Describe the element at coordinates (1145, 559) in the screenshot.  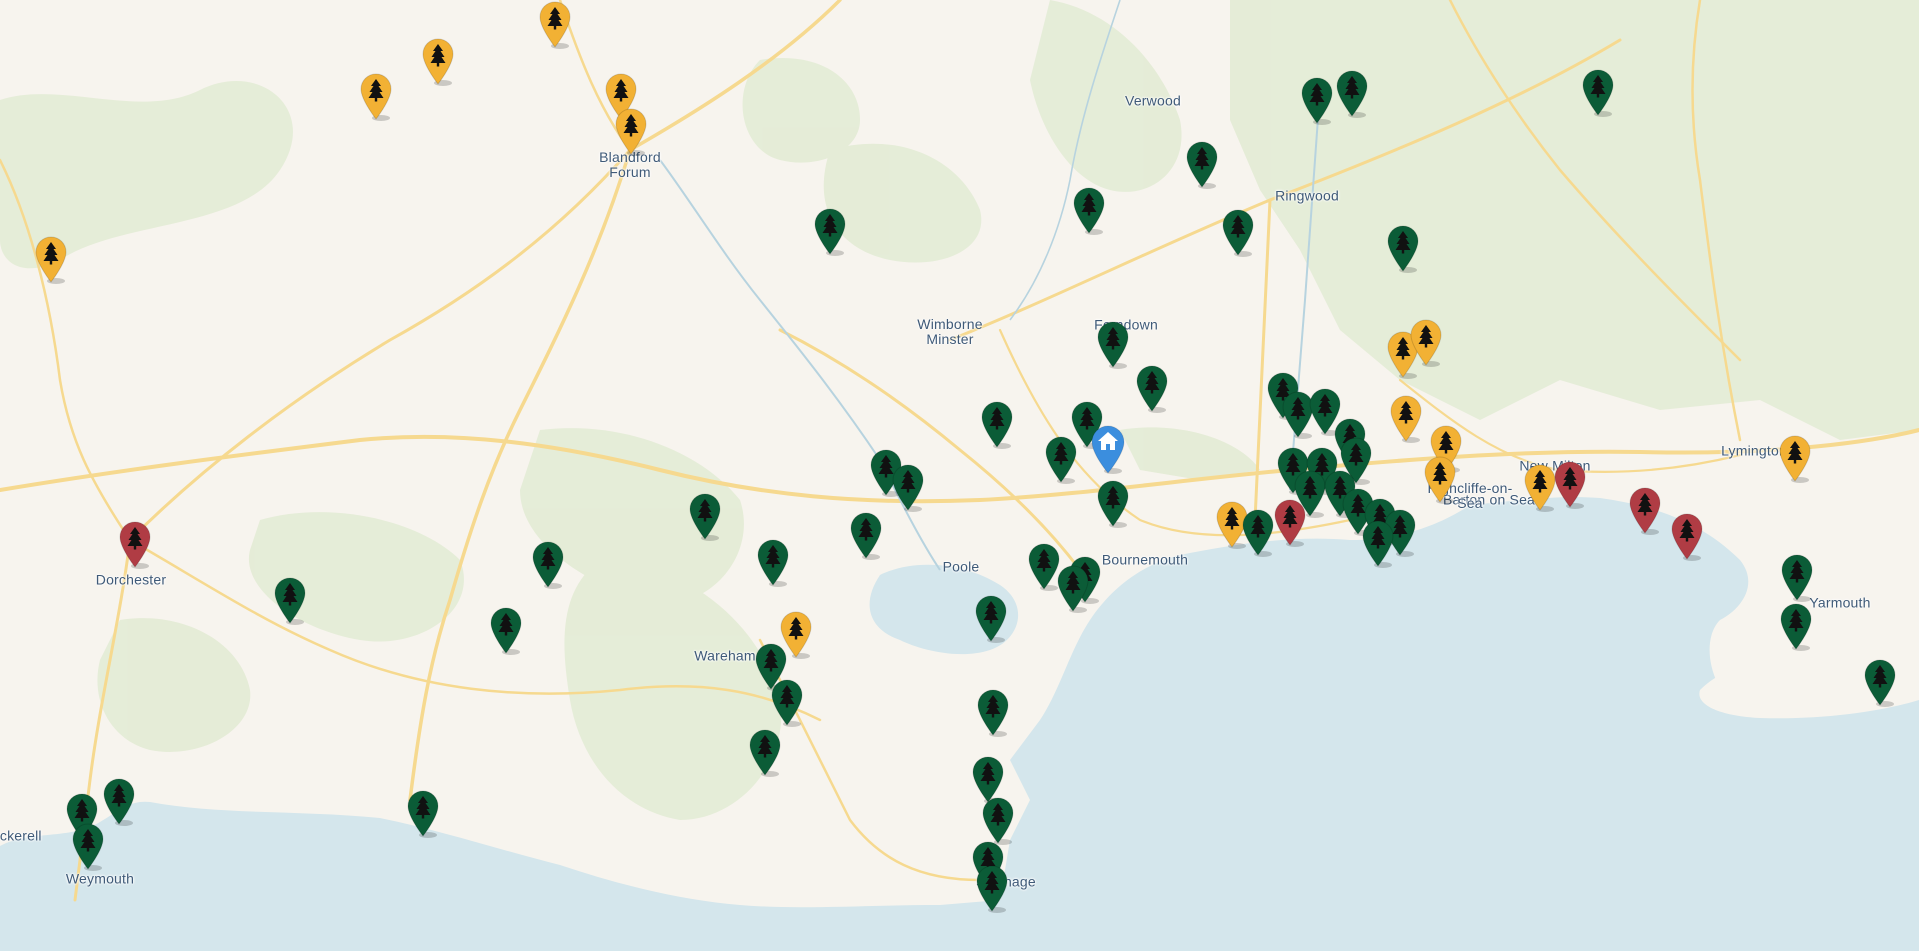
I see `place-label-bournemouth: Bournemouth` at that location.